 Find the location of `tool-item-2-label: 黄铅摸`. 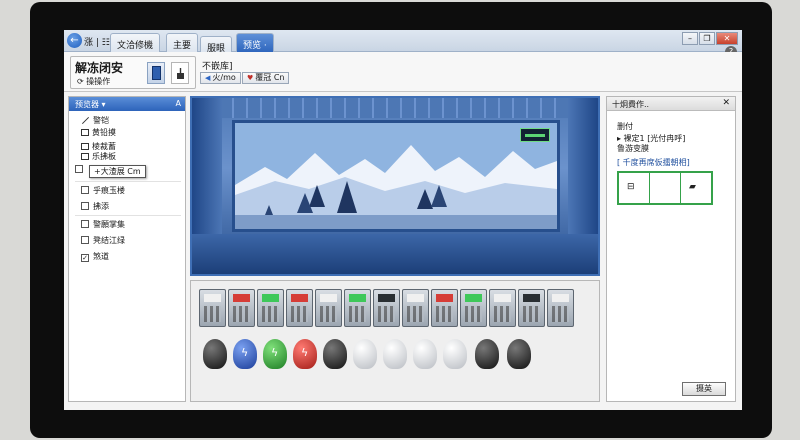

tool-item-2-label: 黄铅摸 is located at coordinates (104, 132).